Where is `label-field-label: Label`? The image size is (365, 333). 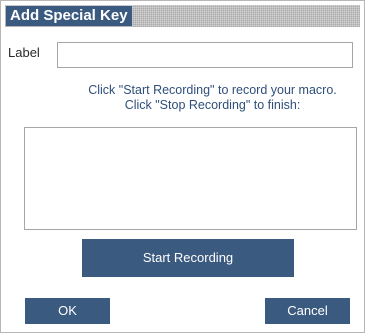
label-field-label: Label is located at coordinates (24, 52).